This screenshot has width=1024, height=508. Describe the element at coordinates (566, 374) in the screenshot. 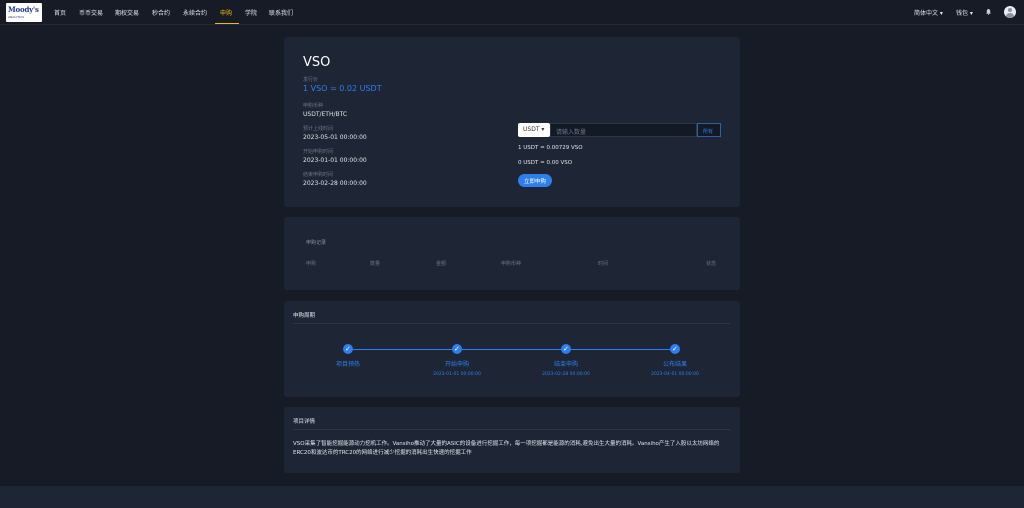

I see `step-date: 2023-02-28 00:00:00` at that location.